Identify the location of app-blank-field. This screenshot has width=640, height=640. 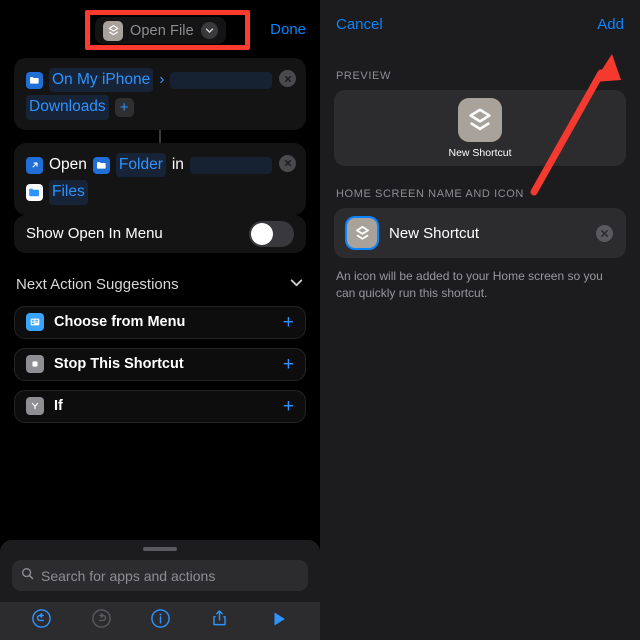
(230, 165).